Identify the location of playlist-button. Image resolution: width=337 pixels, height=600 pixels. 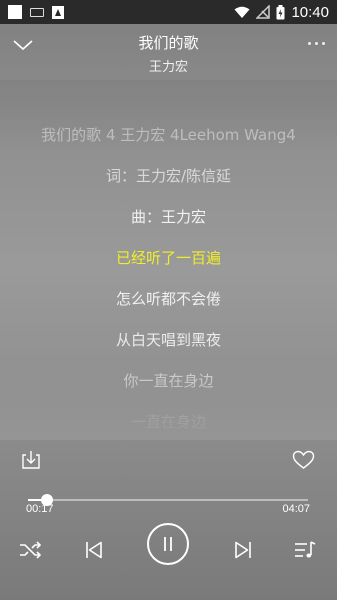
(305, 550).